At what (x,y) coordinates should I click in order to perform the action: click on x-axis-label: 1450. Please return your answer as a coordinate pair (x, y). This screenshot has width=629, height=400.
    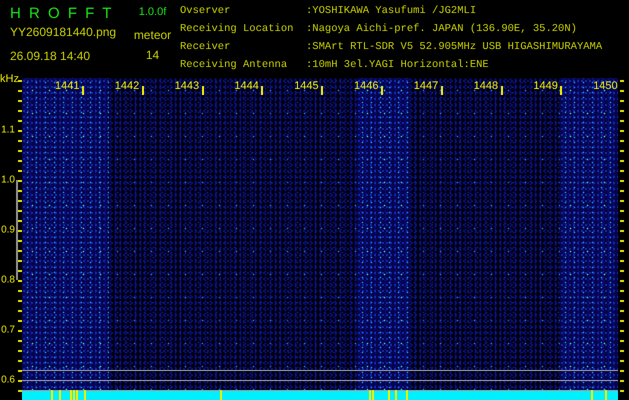
    Looking at the image, I should click on (605, 86).